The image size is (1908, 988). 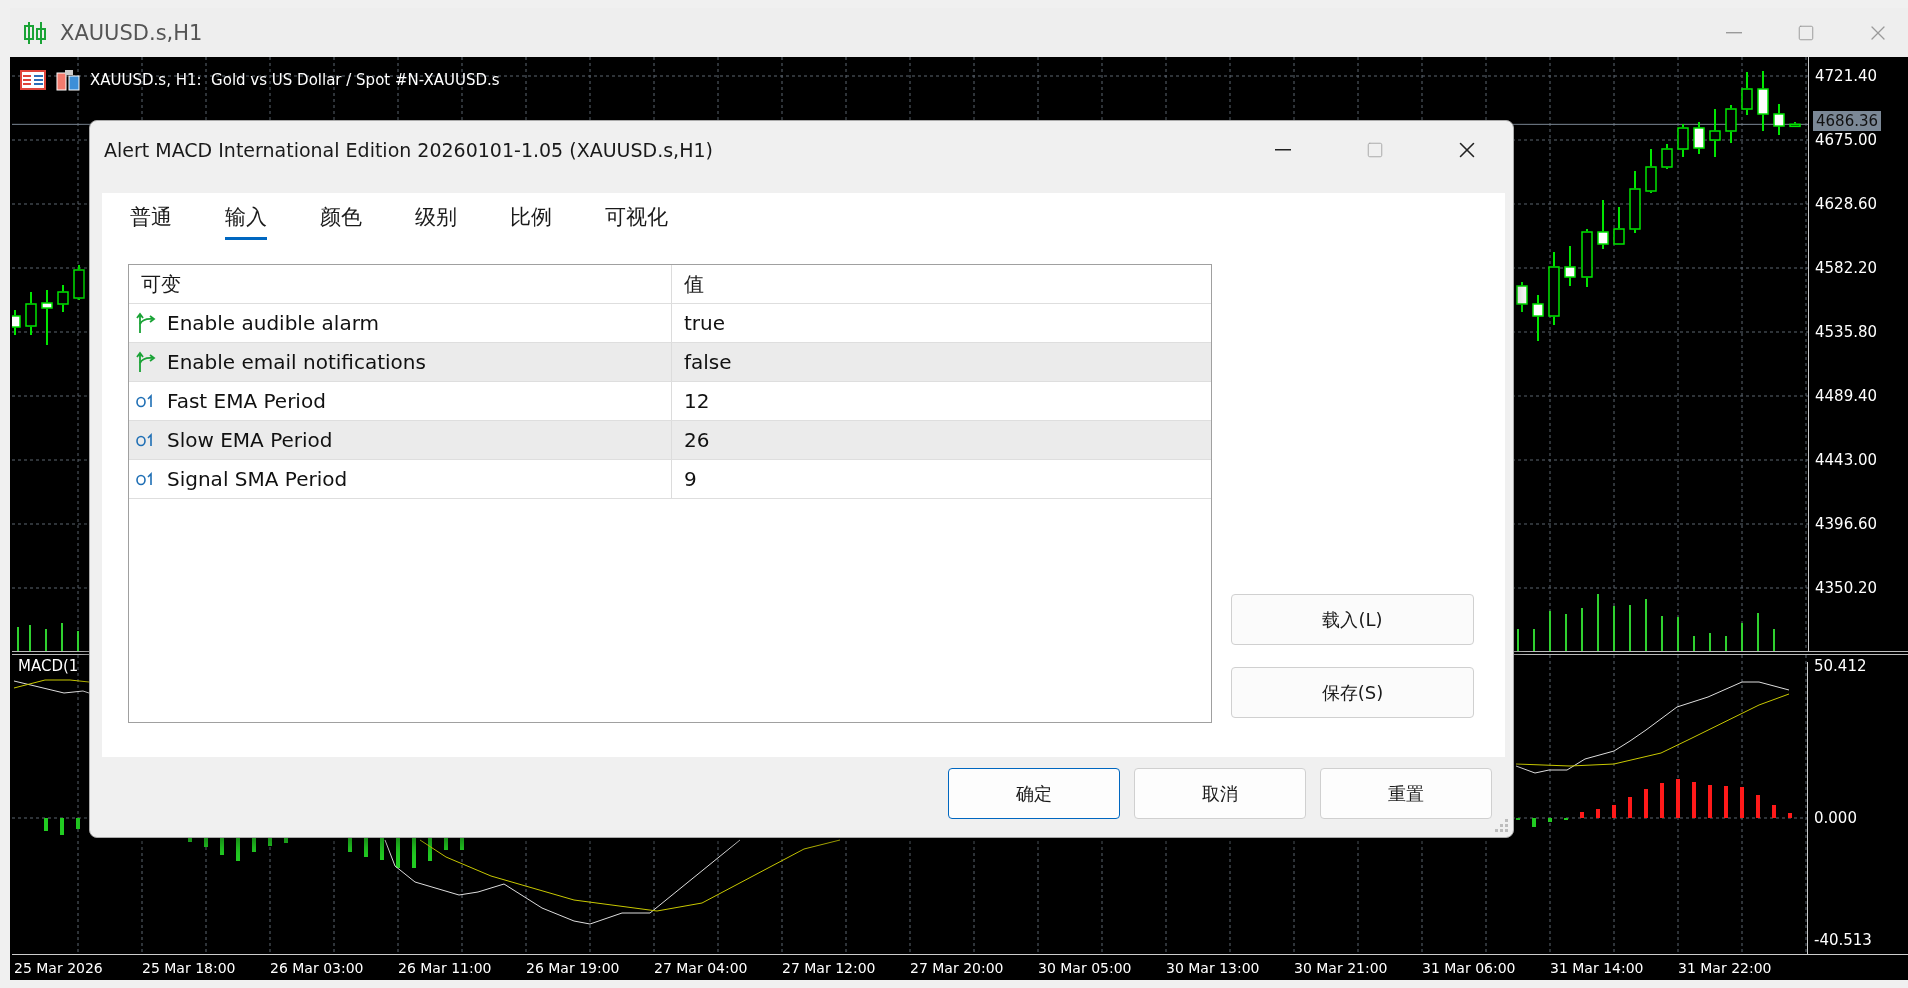 I want to click on parameter-value: 12, so click(x=941, y=401).